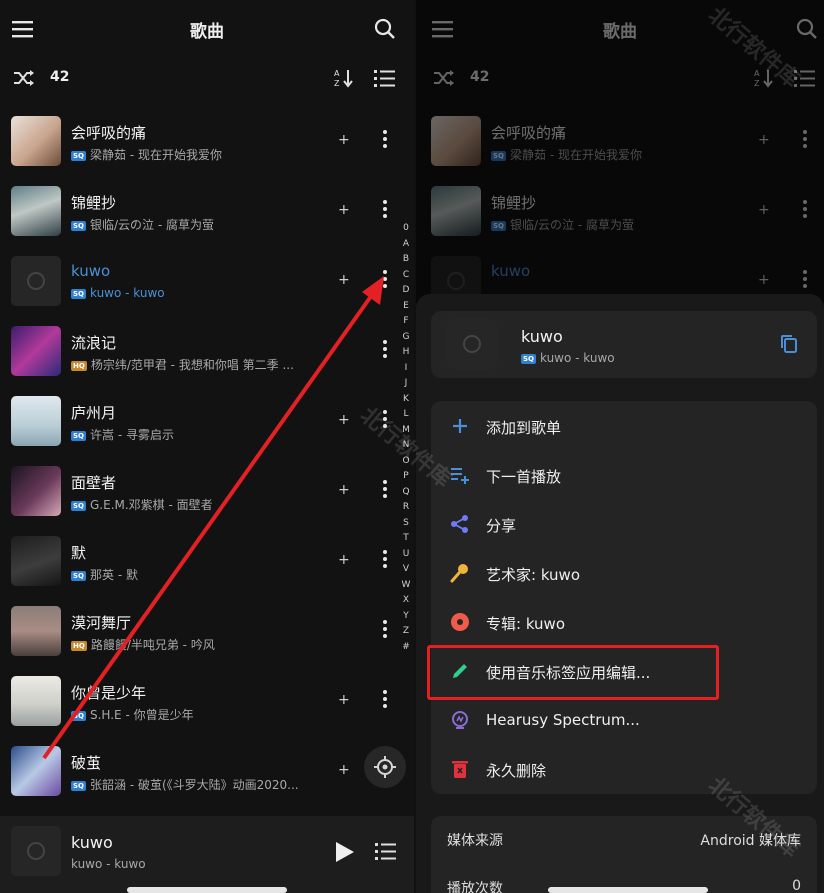 The width and height of the screenshot is (824, 893). Describe the element at coordinates (406, 307) in the screenshot. I see `alphabet-index-letter: E` at that location.